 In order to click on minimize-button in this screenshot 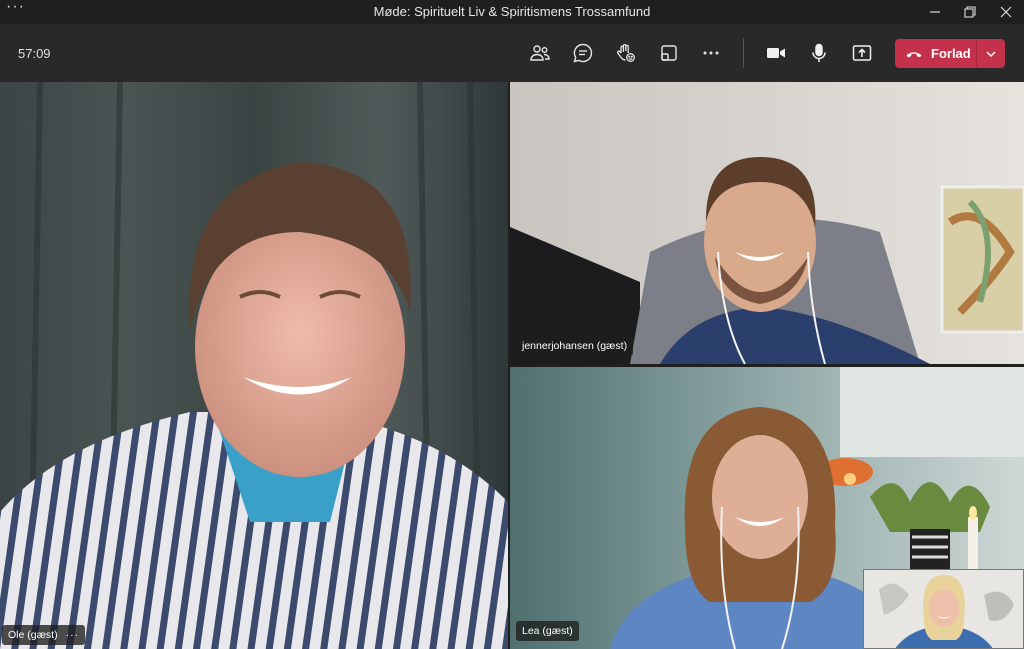, I will do `click(935, 12)`.